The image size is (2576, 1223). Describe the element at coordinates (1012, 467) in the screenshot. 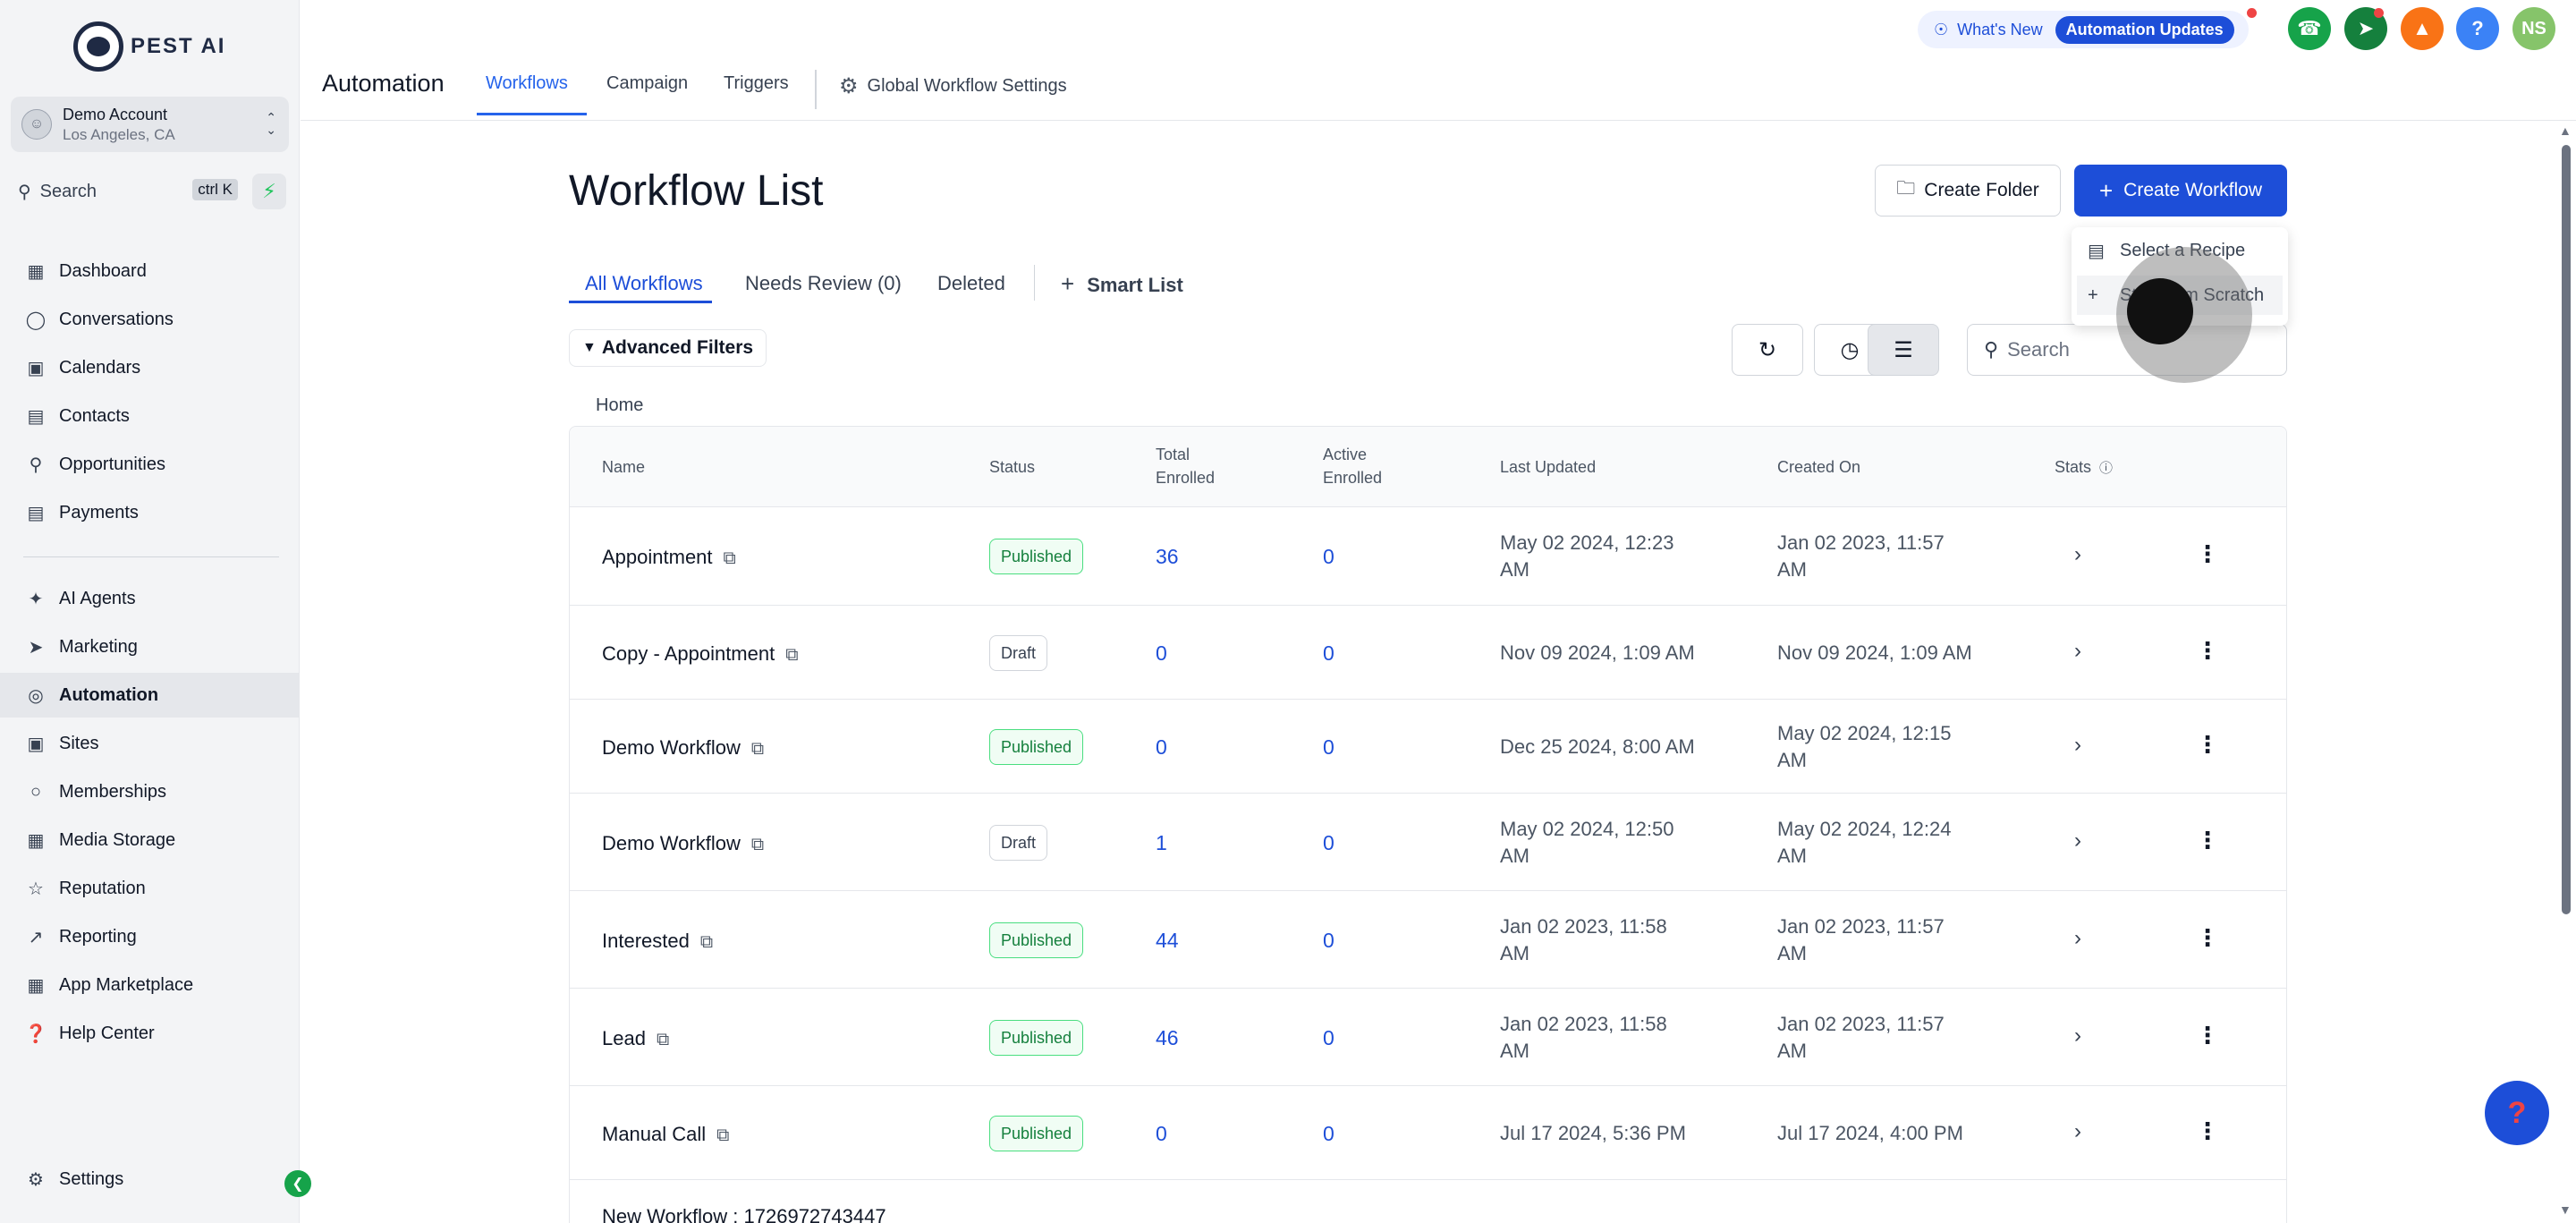

I see `column-header-status: Status` at that location.